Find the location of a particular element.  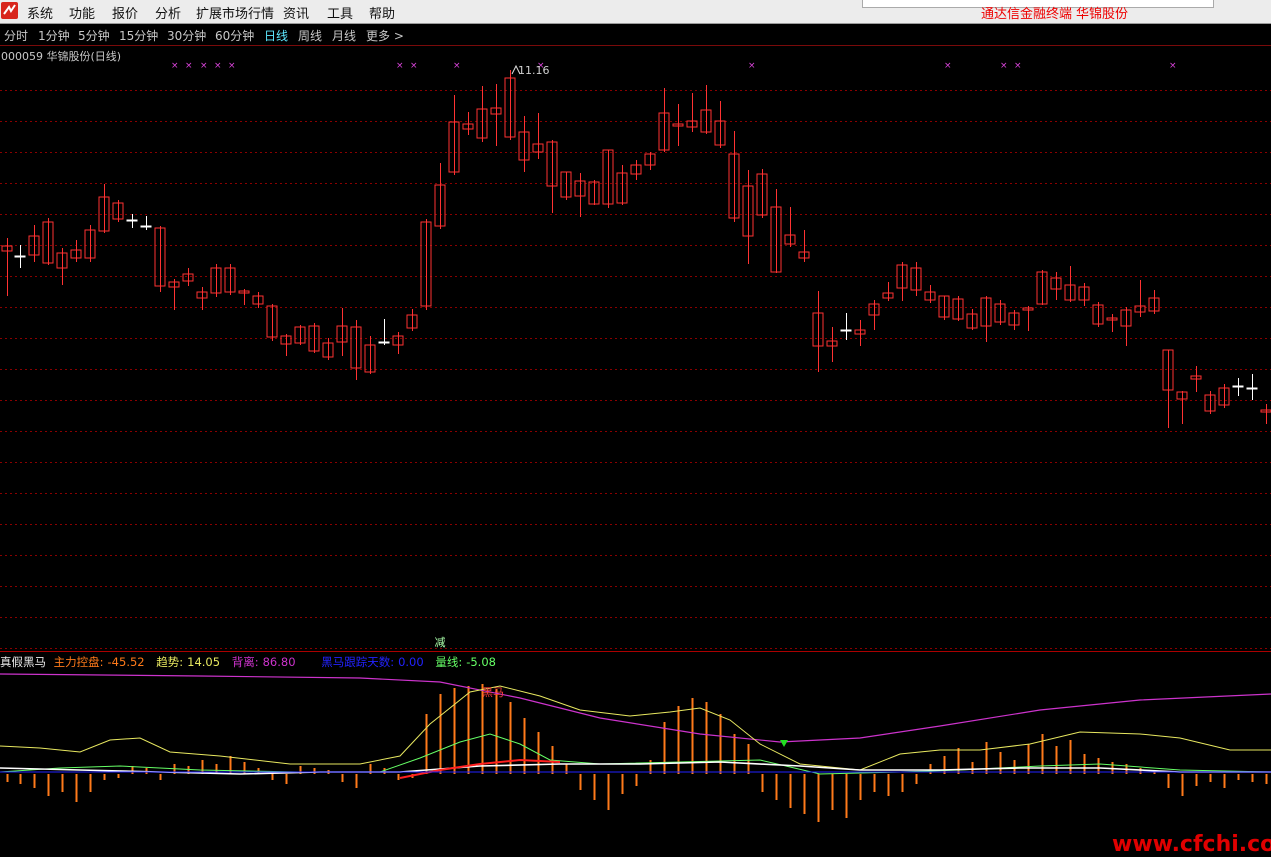

menu-system: 系统 is located at coordinates (40, 12).